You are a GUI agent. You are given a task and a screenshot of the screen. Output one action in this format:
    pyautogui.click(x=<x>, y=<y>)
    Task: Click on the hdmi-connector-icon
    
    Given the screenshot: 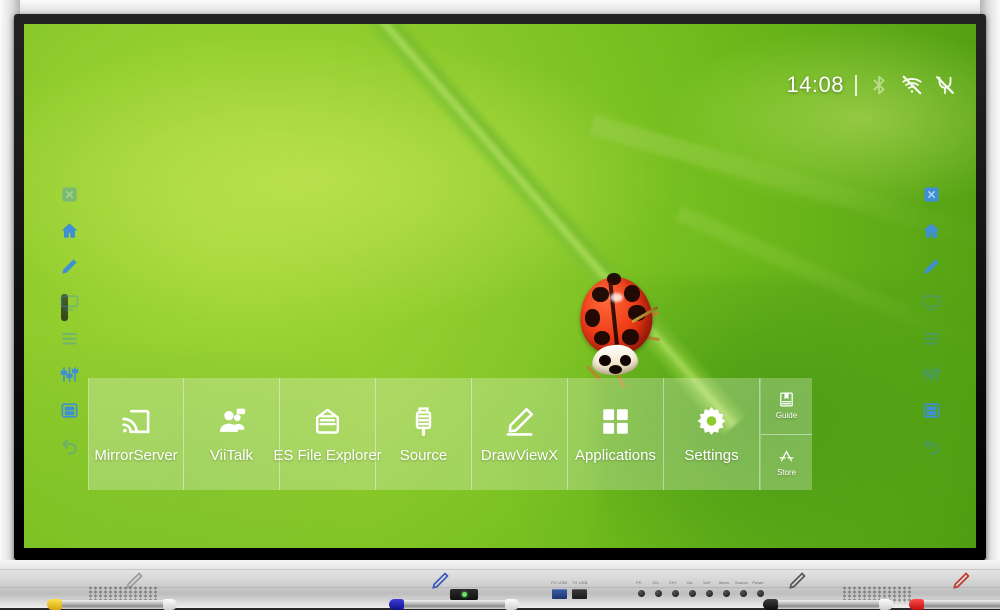 What is the action you would take?
    pyautogui.click(x=423, y=421)
    